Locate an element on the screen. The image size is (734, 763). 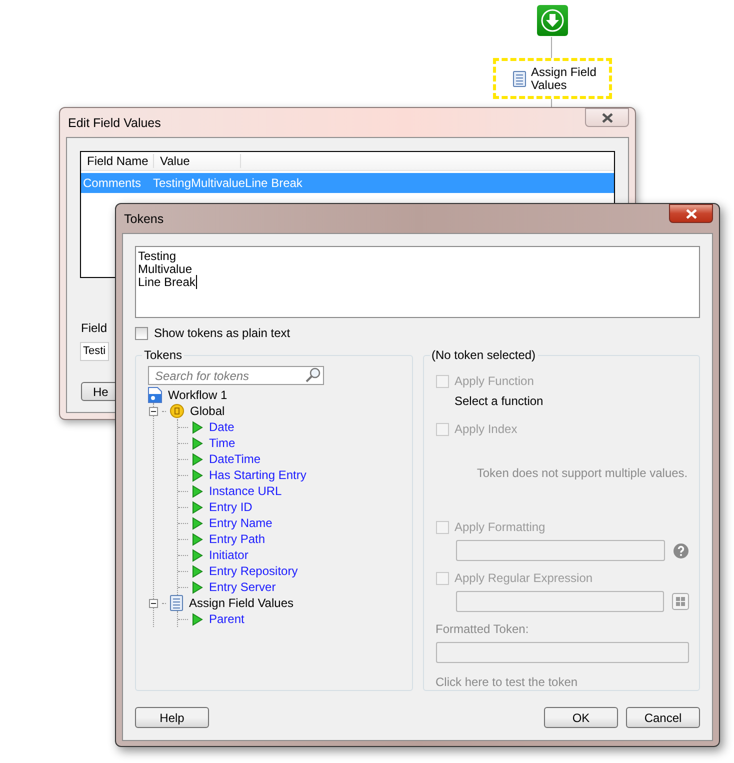
tree-item: Entry Name is located at coordinates (239, 523).